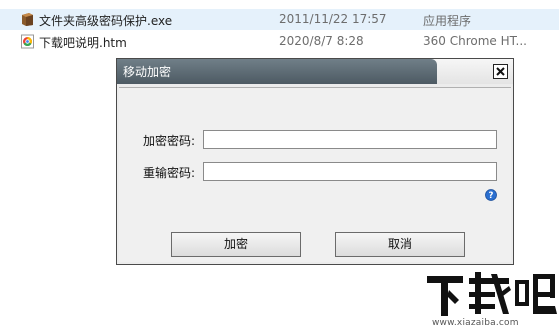 The image size is (559, 331). Describe the element at coordinates (400, 244) in the screenshot. I see `cancel-button: 取消` at that location.